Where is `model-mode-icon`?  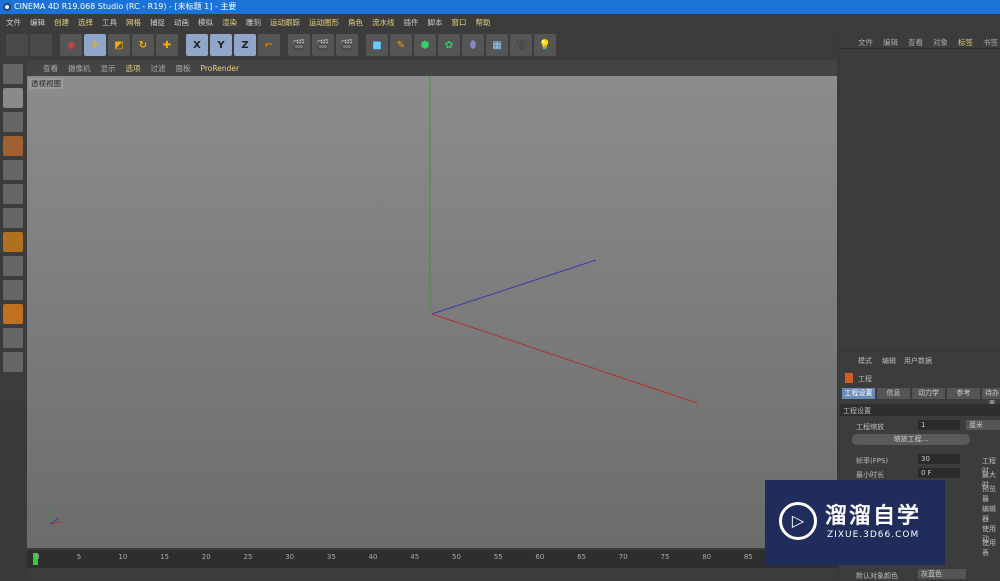
model-mode-icon is located at coordinates (13, 98).